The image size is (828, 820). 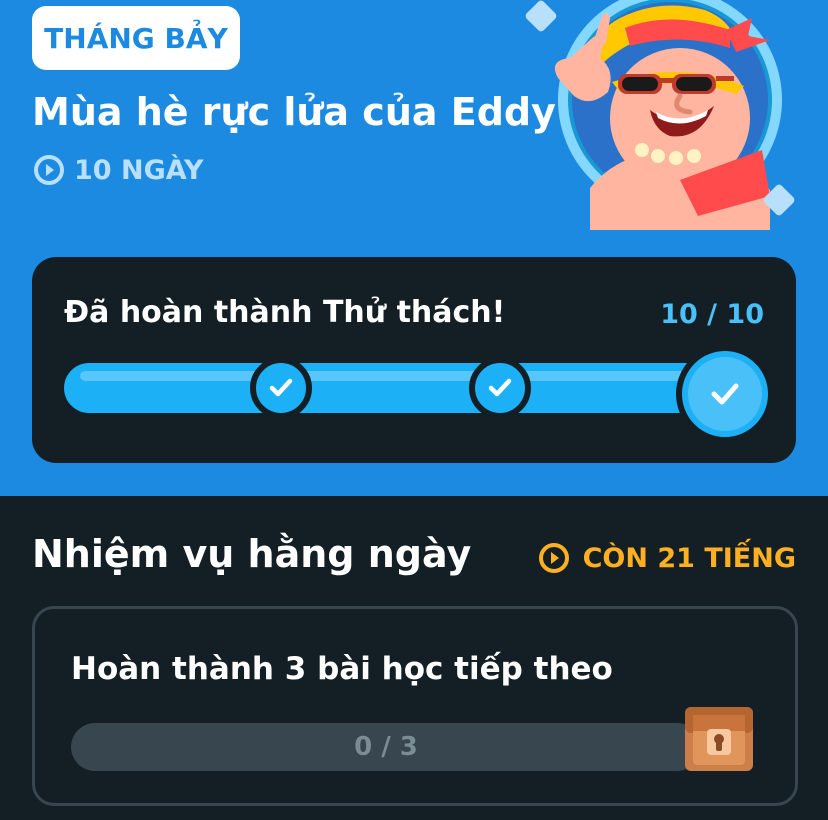 I want to click on milestone-check-final, so click(x=725, y=394).